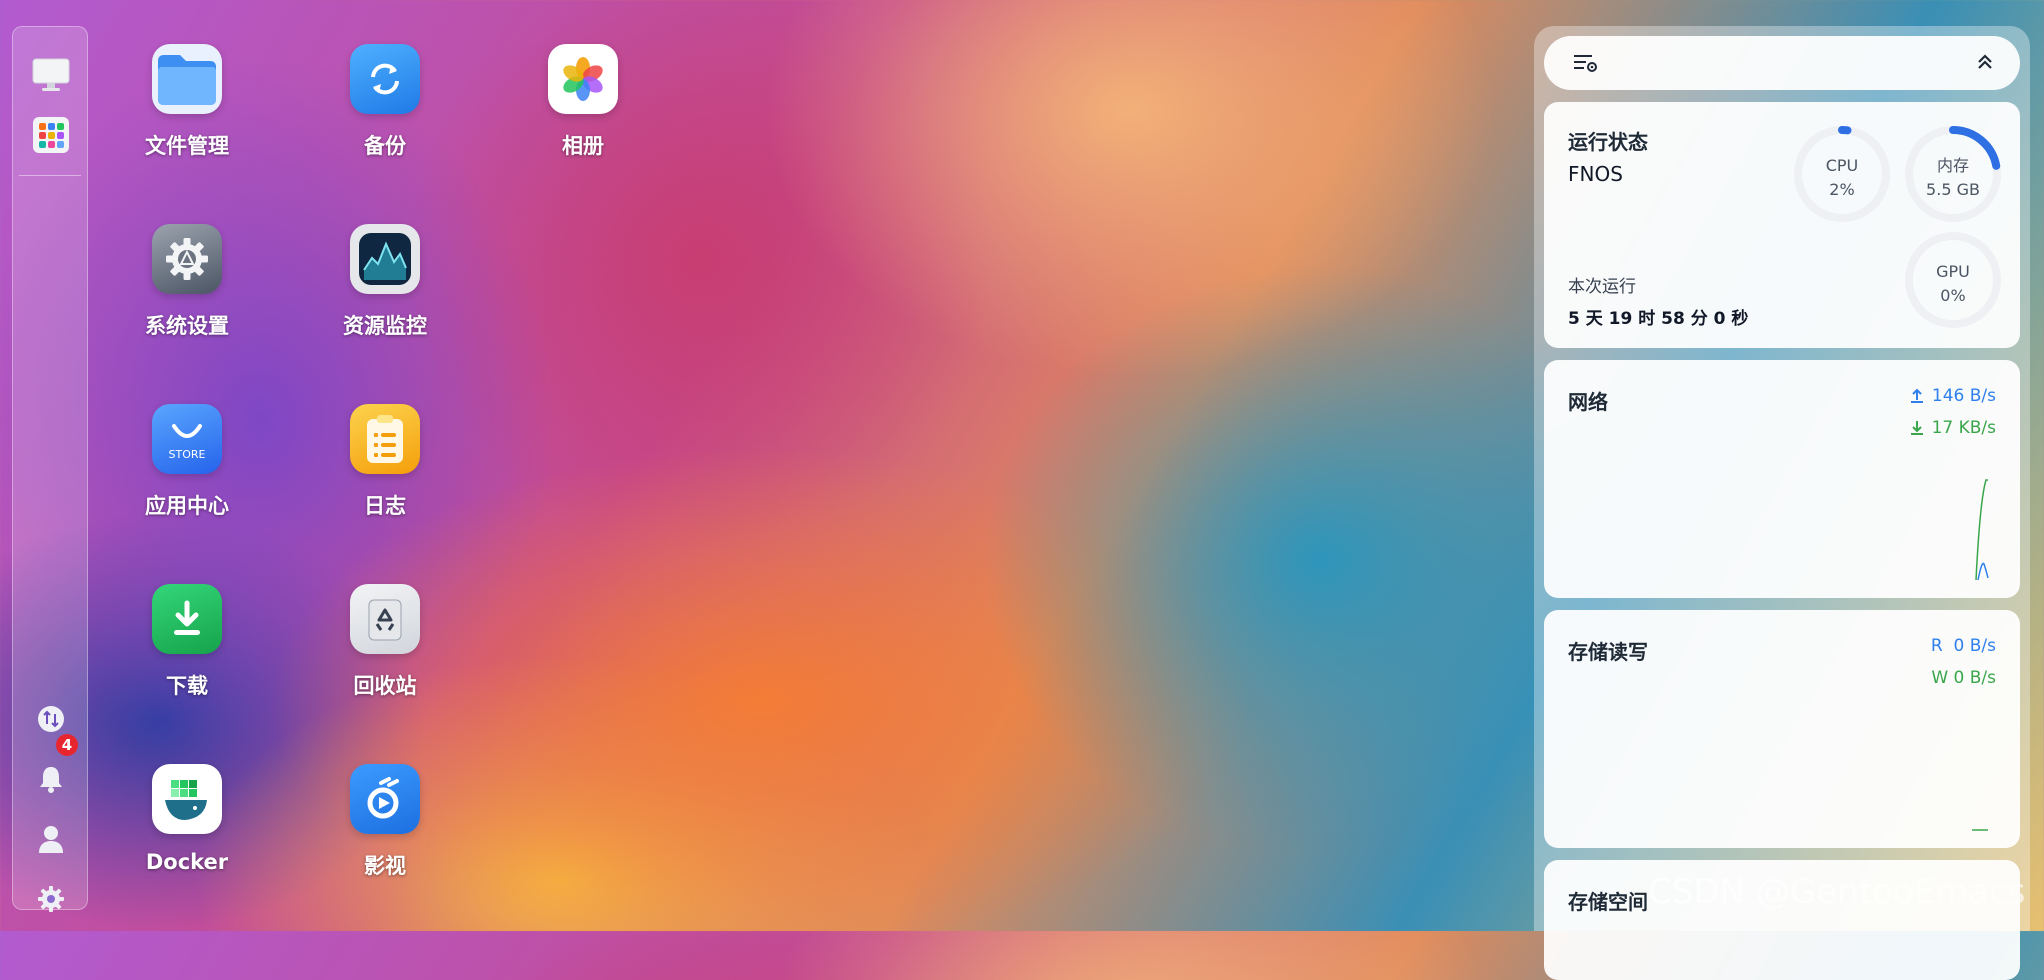 The height and width of the screenshot is (980, 2044). What do you see at coordinates (385, 259) in the screenshot?
I see `resource-monitor-icon` at bounding box center [385, 259].